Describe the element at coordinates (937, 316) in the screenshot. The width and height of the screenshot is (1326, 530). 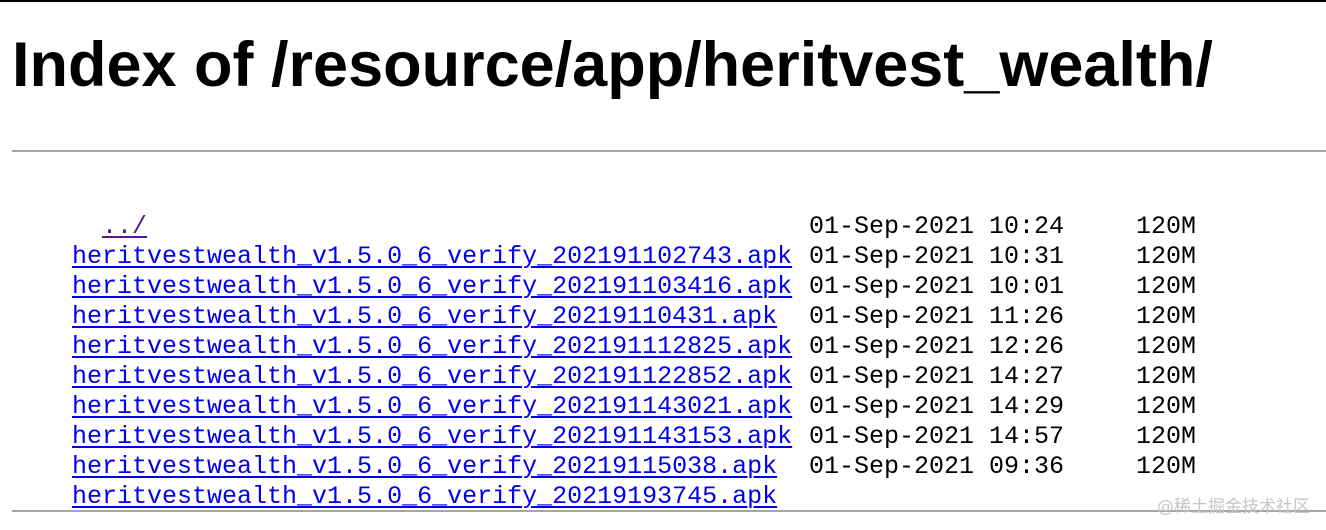
I see `file-date: 01-Sep-2021 11:26` at that location.